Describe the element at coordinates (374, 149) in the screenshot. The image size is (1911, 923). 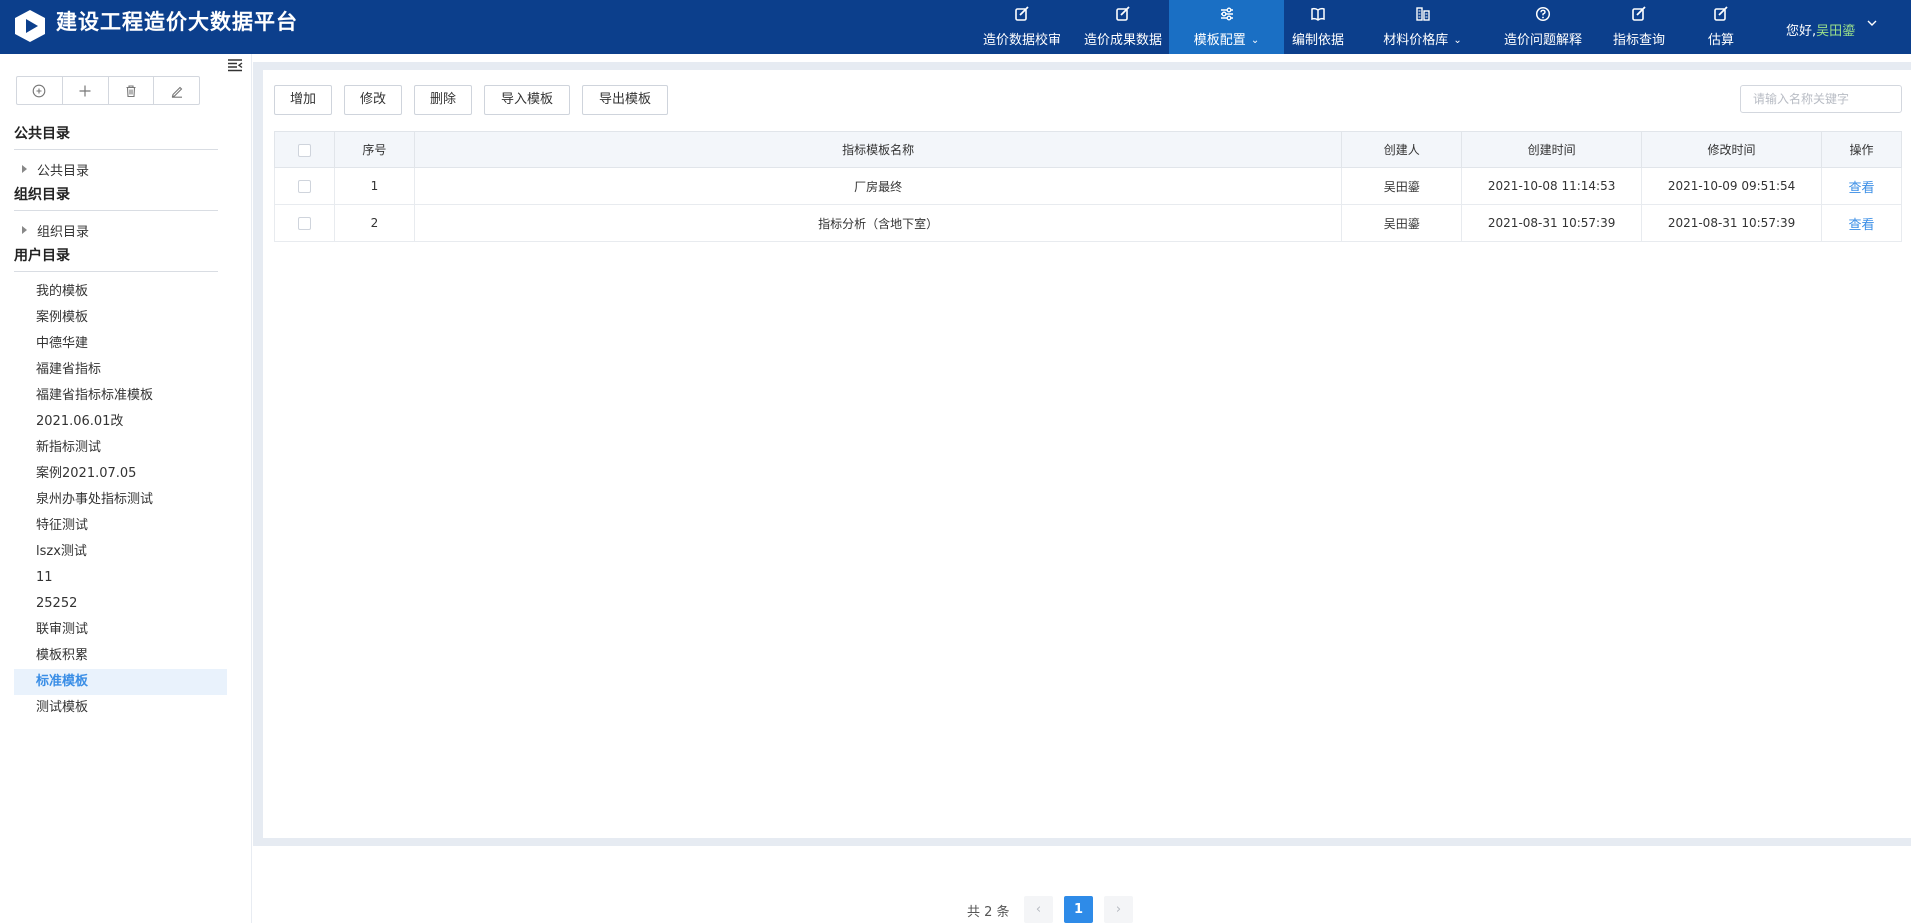
I see `column-header: 序号` at that location.